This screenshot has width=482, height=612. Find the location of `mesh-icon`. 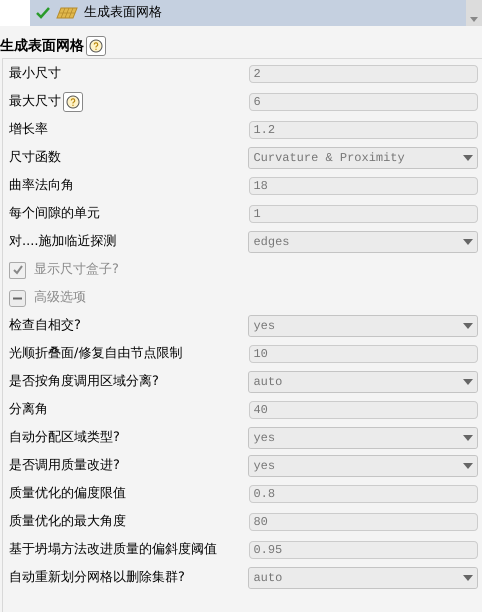

mesh-icon is located at coordinates (67, 13).